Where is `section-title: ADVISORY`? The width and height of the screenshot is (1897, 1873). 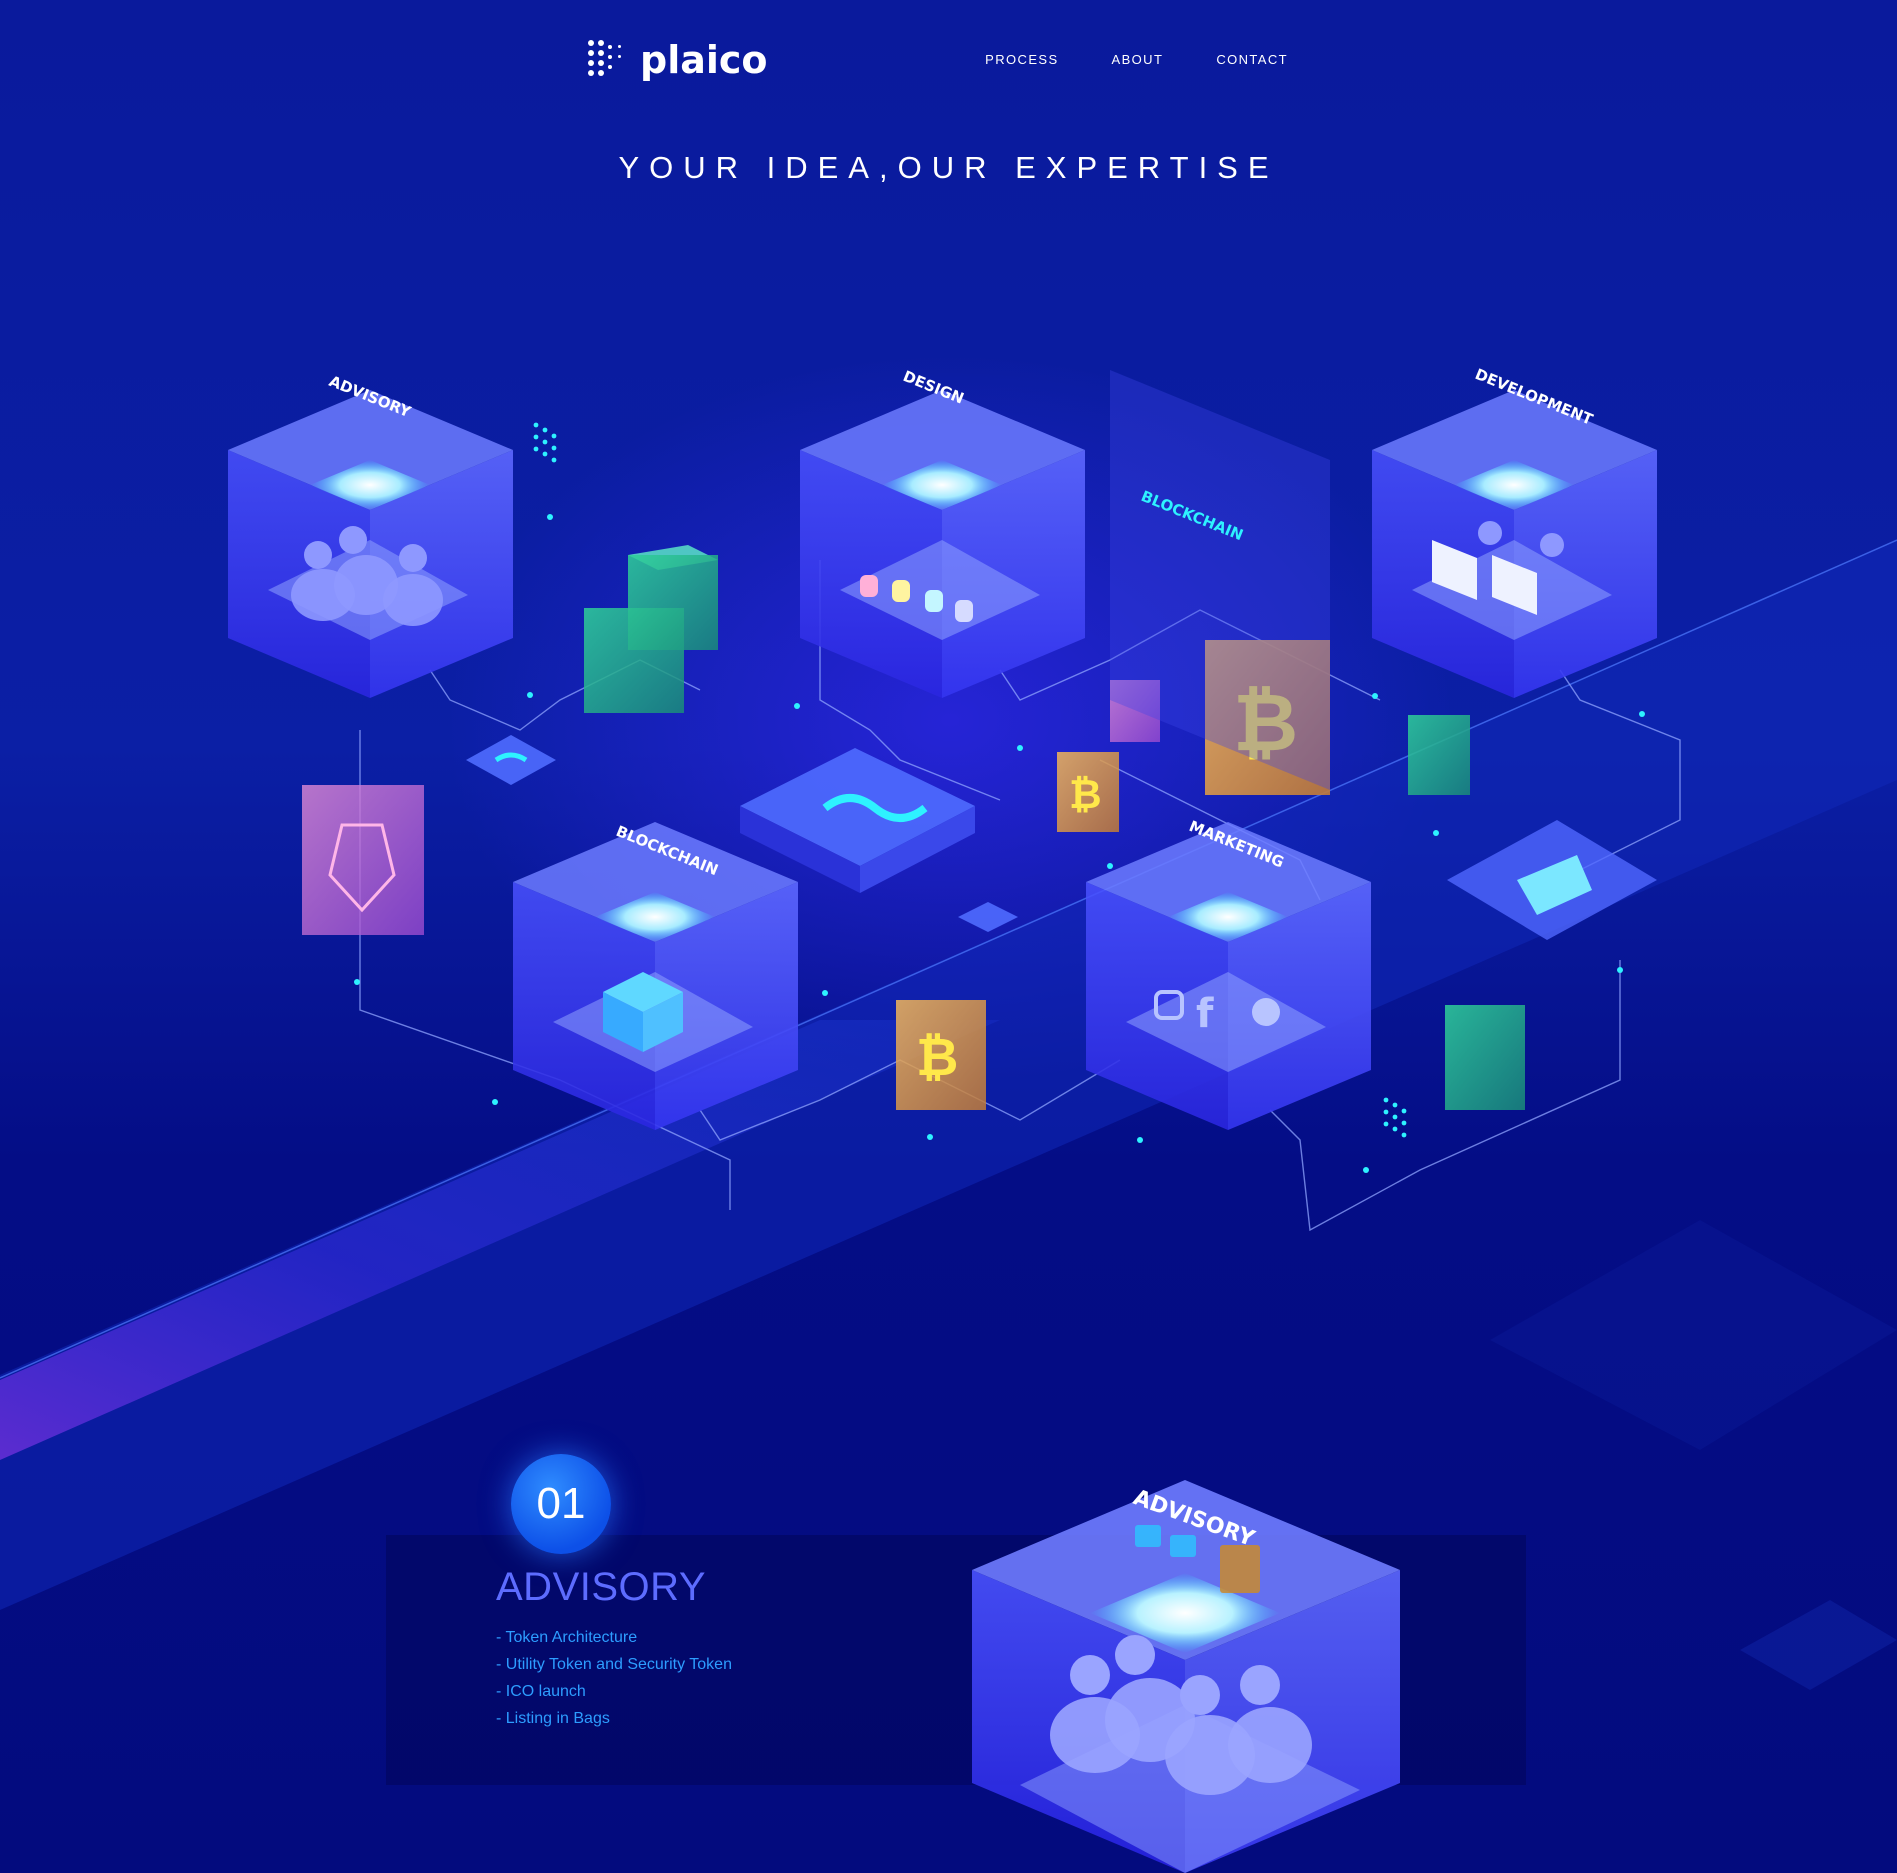 section-title: ADVISORY is located at coordinates (601, 1587).